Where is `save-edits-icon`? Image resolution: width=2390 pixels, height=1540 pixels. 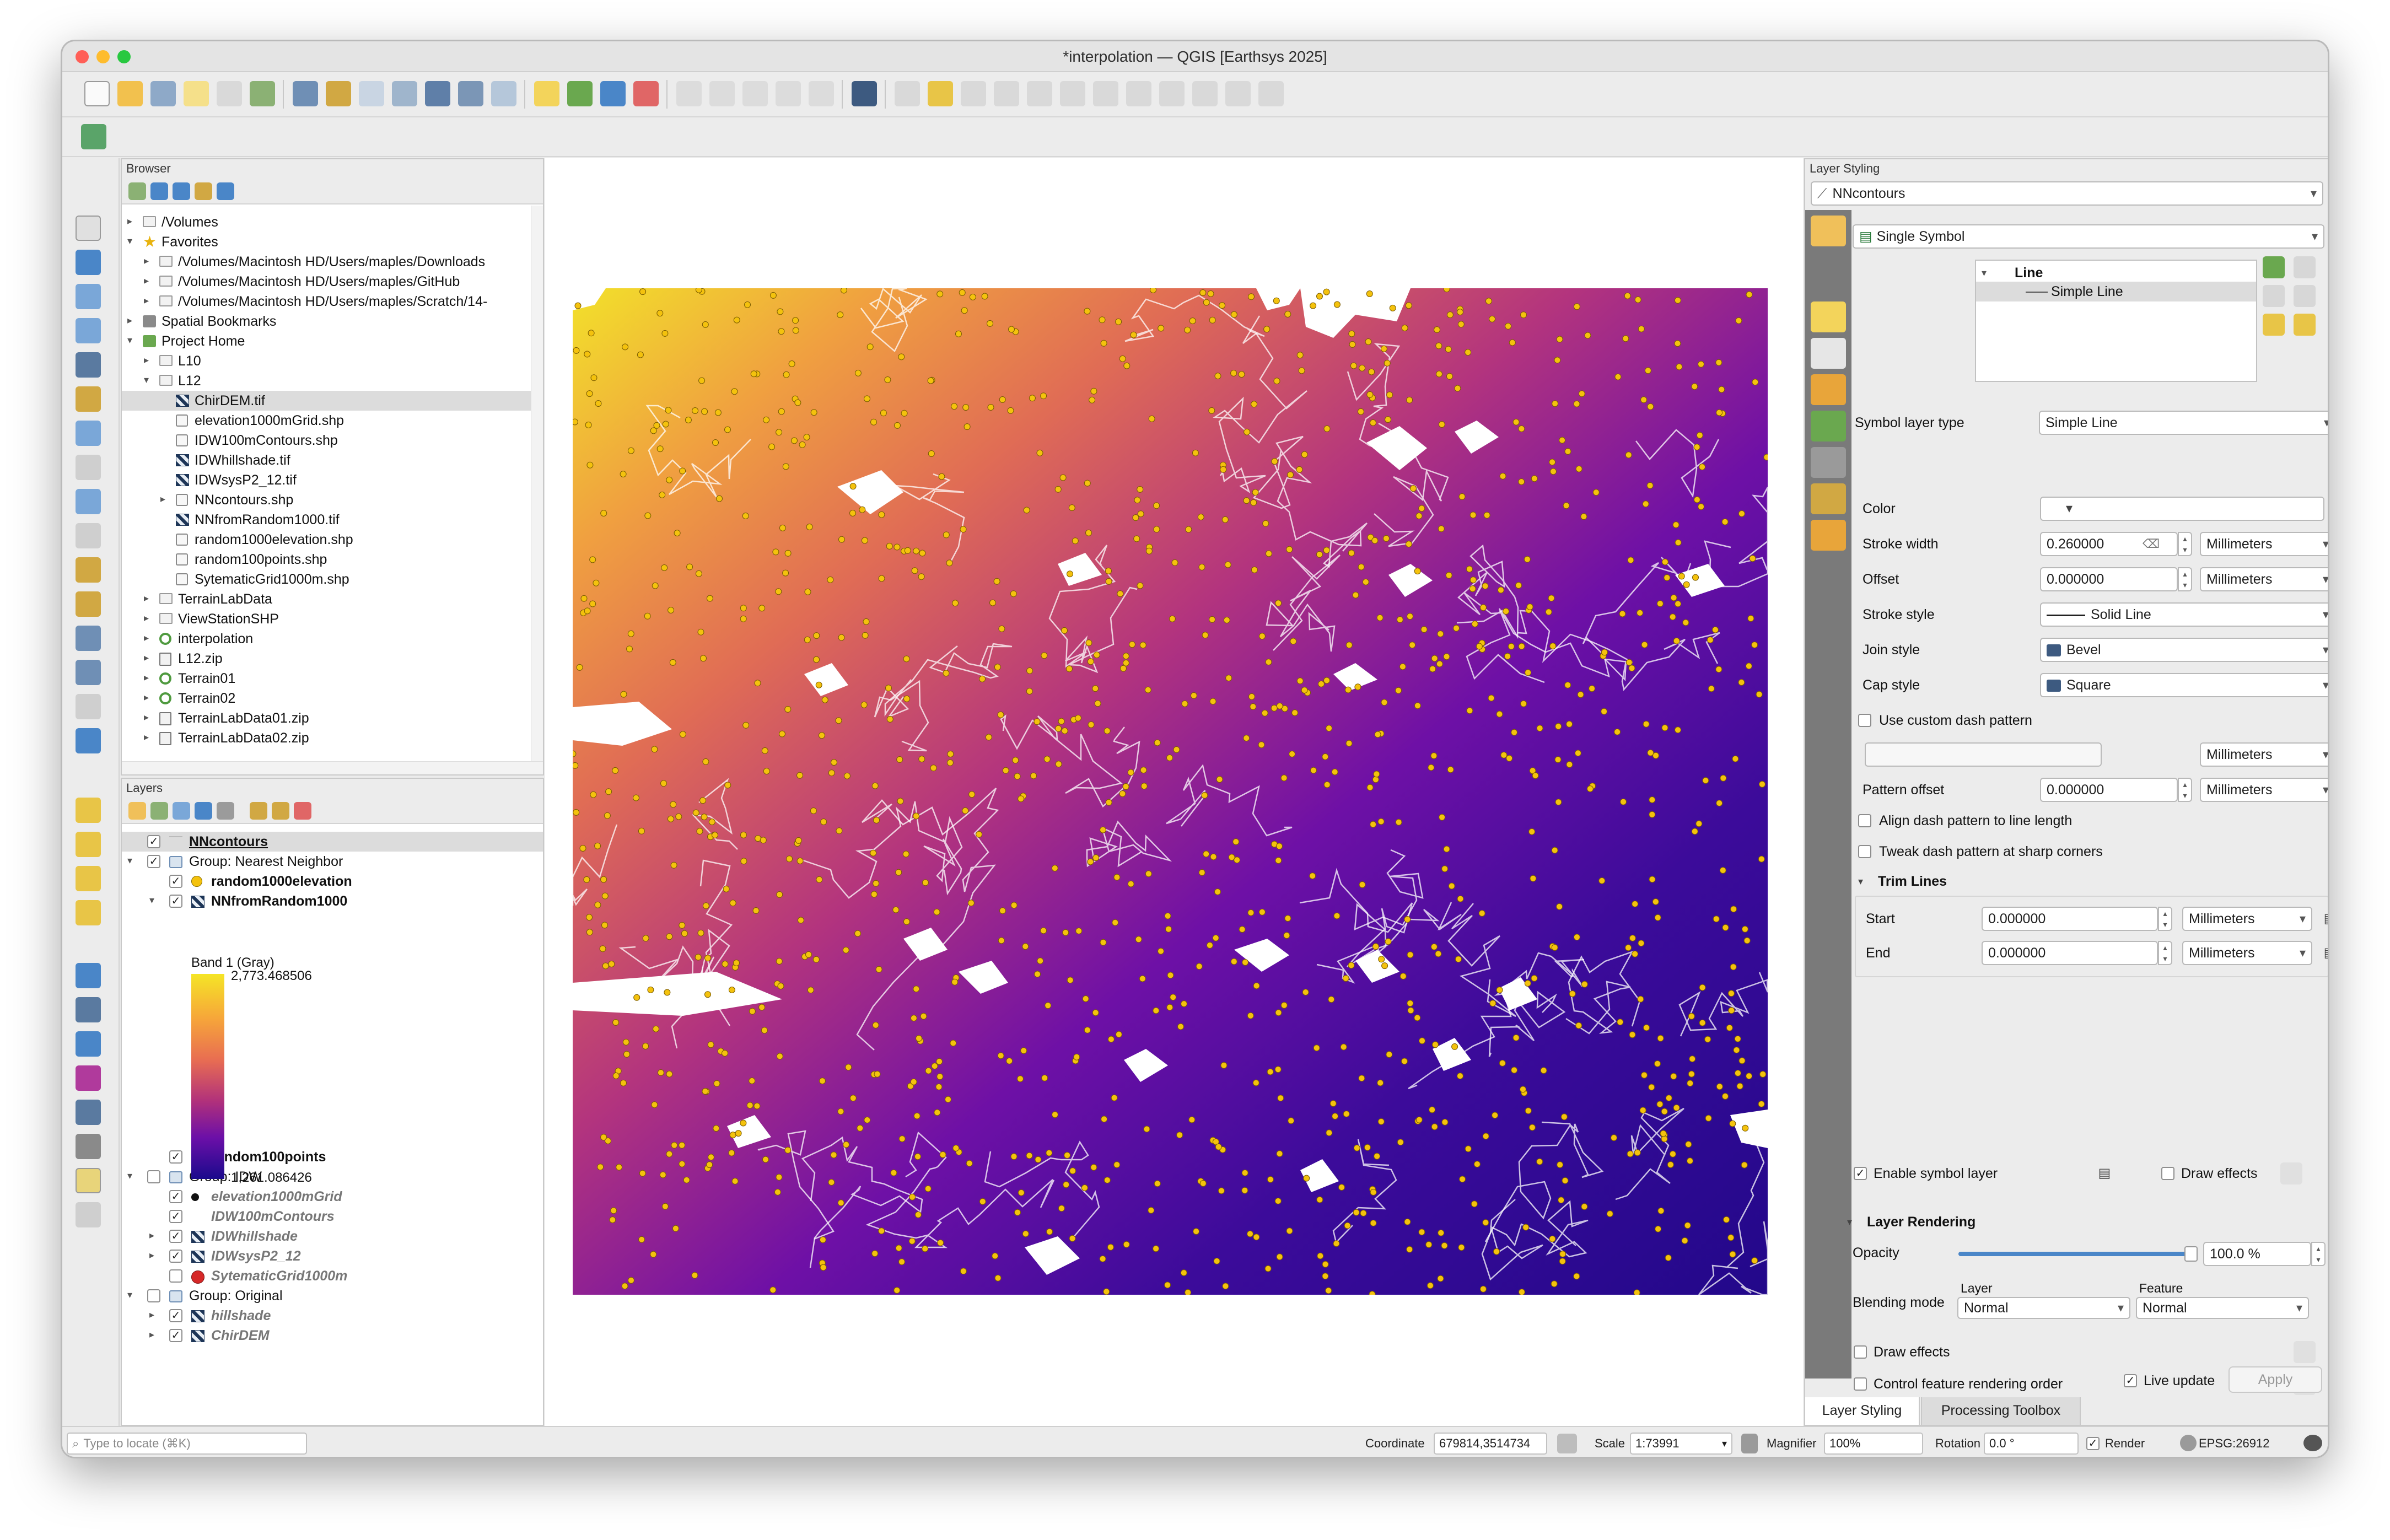 save-edits-icon is located at coordinates (973, 93).